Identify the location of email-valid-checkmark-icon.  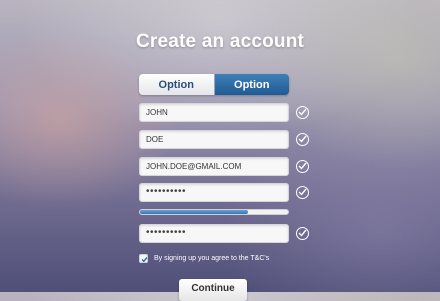
(302, 166).